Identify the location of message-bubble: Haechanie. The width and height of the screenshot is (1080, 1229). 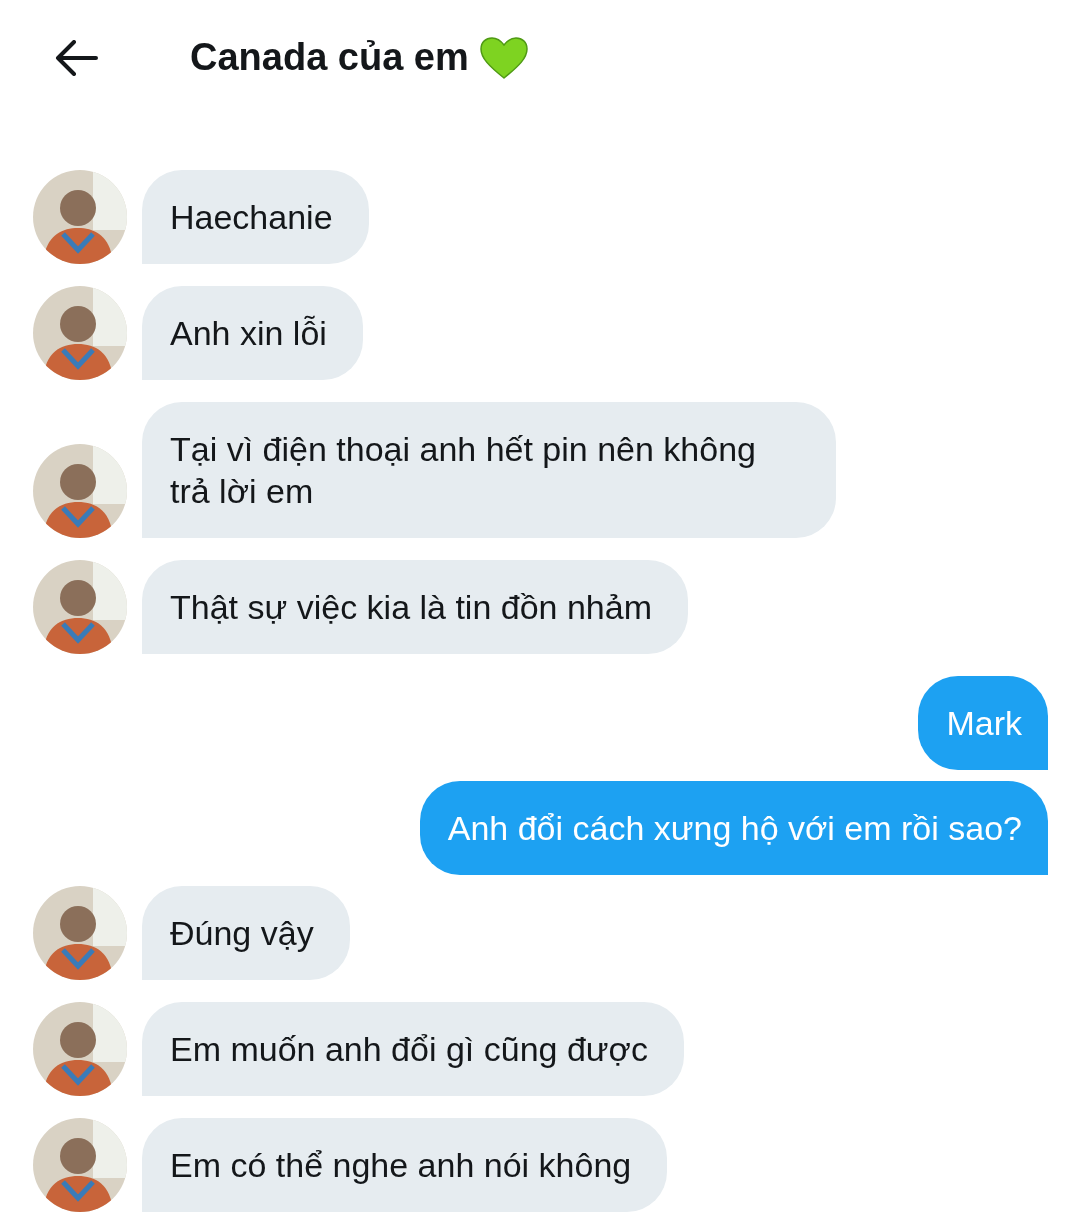
(255, 217).